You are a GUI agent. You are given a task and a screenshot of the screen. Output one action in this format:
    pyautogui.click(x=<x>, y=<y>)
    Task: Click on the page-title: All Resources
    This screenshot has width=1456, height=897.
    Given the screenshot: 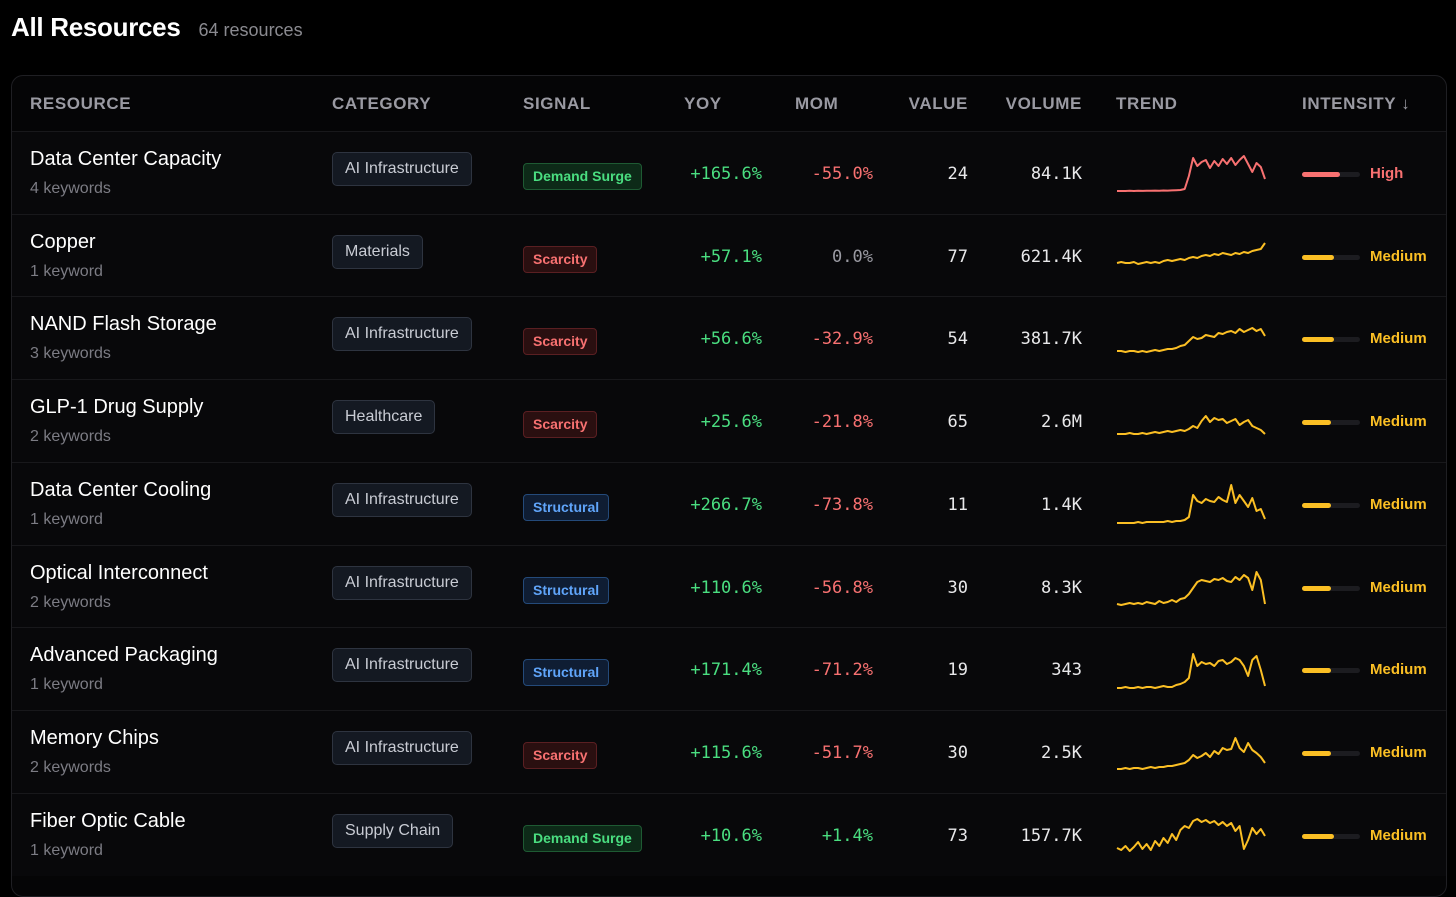 What is the action you would take?
    pyautogui.click(x=96, y=27)
    